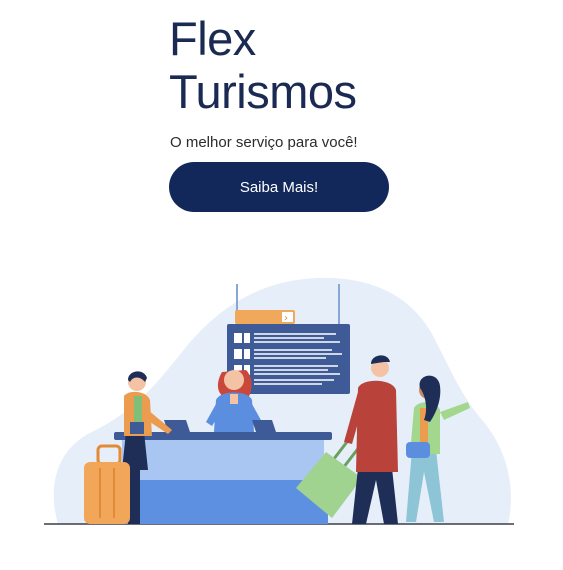 The width and height of the screenshot is (563, 570). What do you see at coordinates (263, 91) in the screenshot?
I see `title-line-2: Turismos` at bounding box center [263, 91].